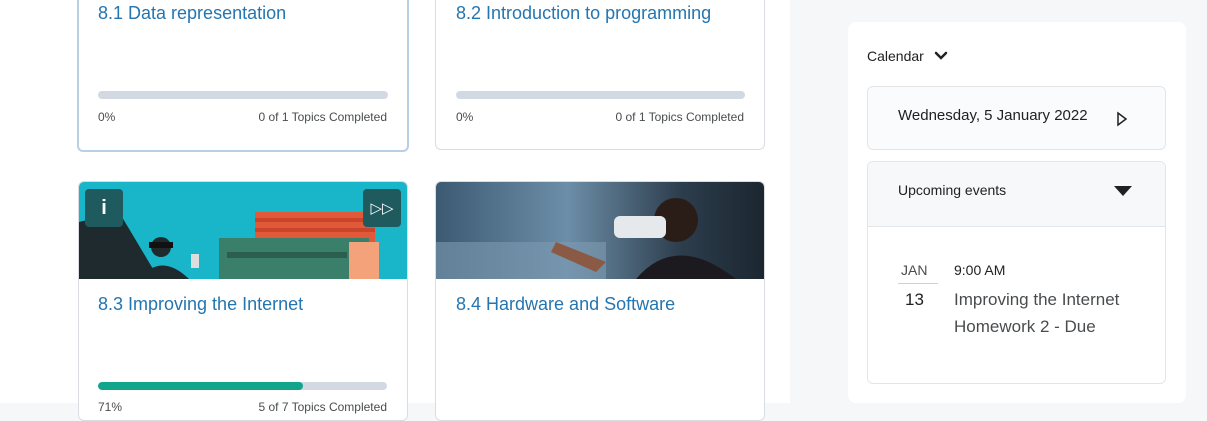  I want to click on calendar-header: Calendar, so click(907, 56).